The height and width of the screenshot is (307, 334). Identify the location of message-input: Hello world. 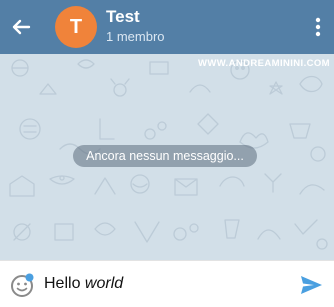
(83, 284).